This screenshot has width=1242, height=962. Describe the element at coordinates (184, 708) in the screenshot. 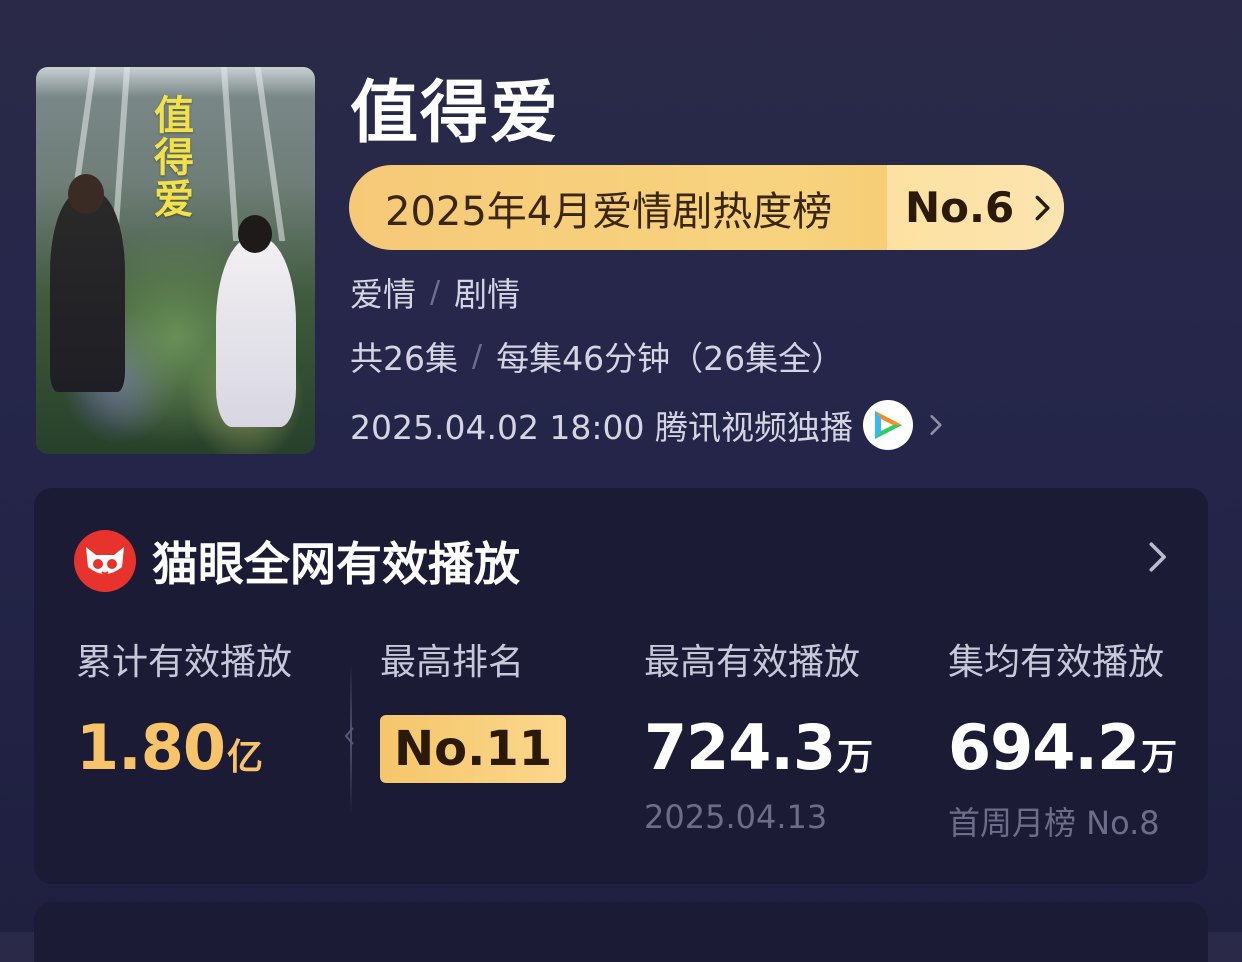

I see `stat-total-plays: 累计有效播放 1.80 亿` at that location.